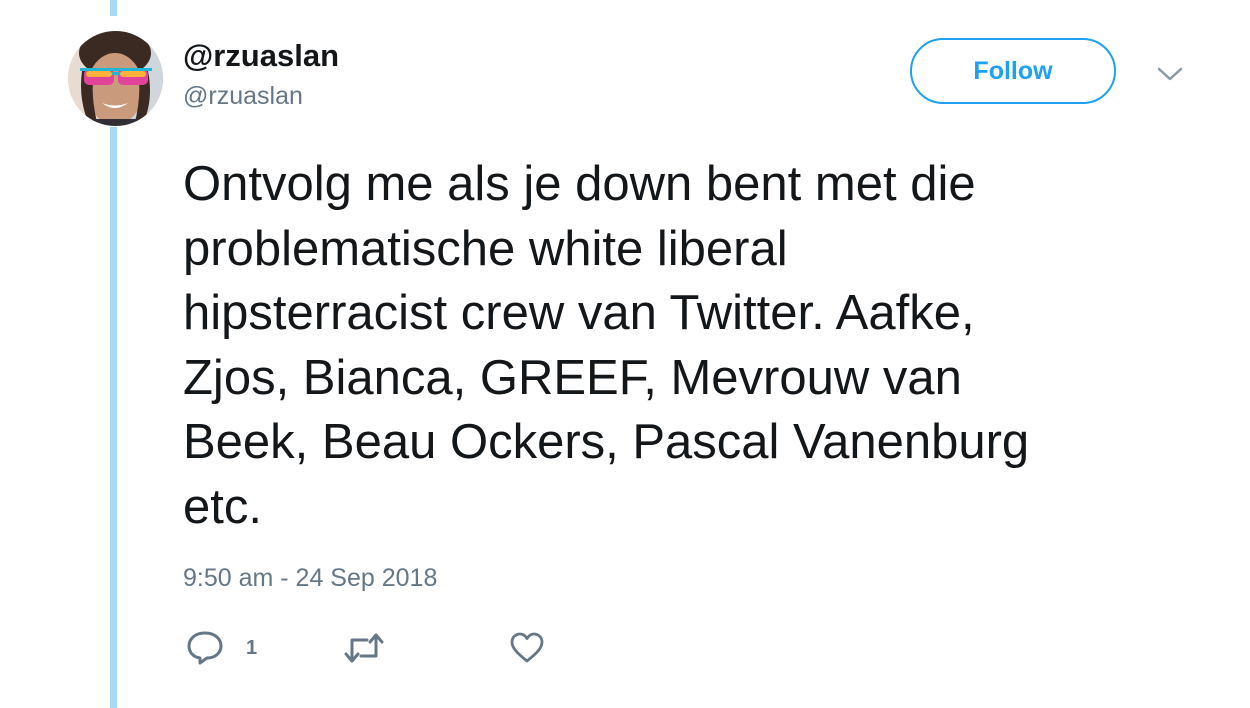 The image size is (1250, 708). What do you see at coordinates (1013, 71) in the screenshot?
I see `follow-button: Follow` at bounding box center [1013, 71].